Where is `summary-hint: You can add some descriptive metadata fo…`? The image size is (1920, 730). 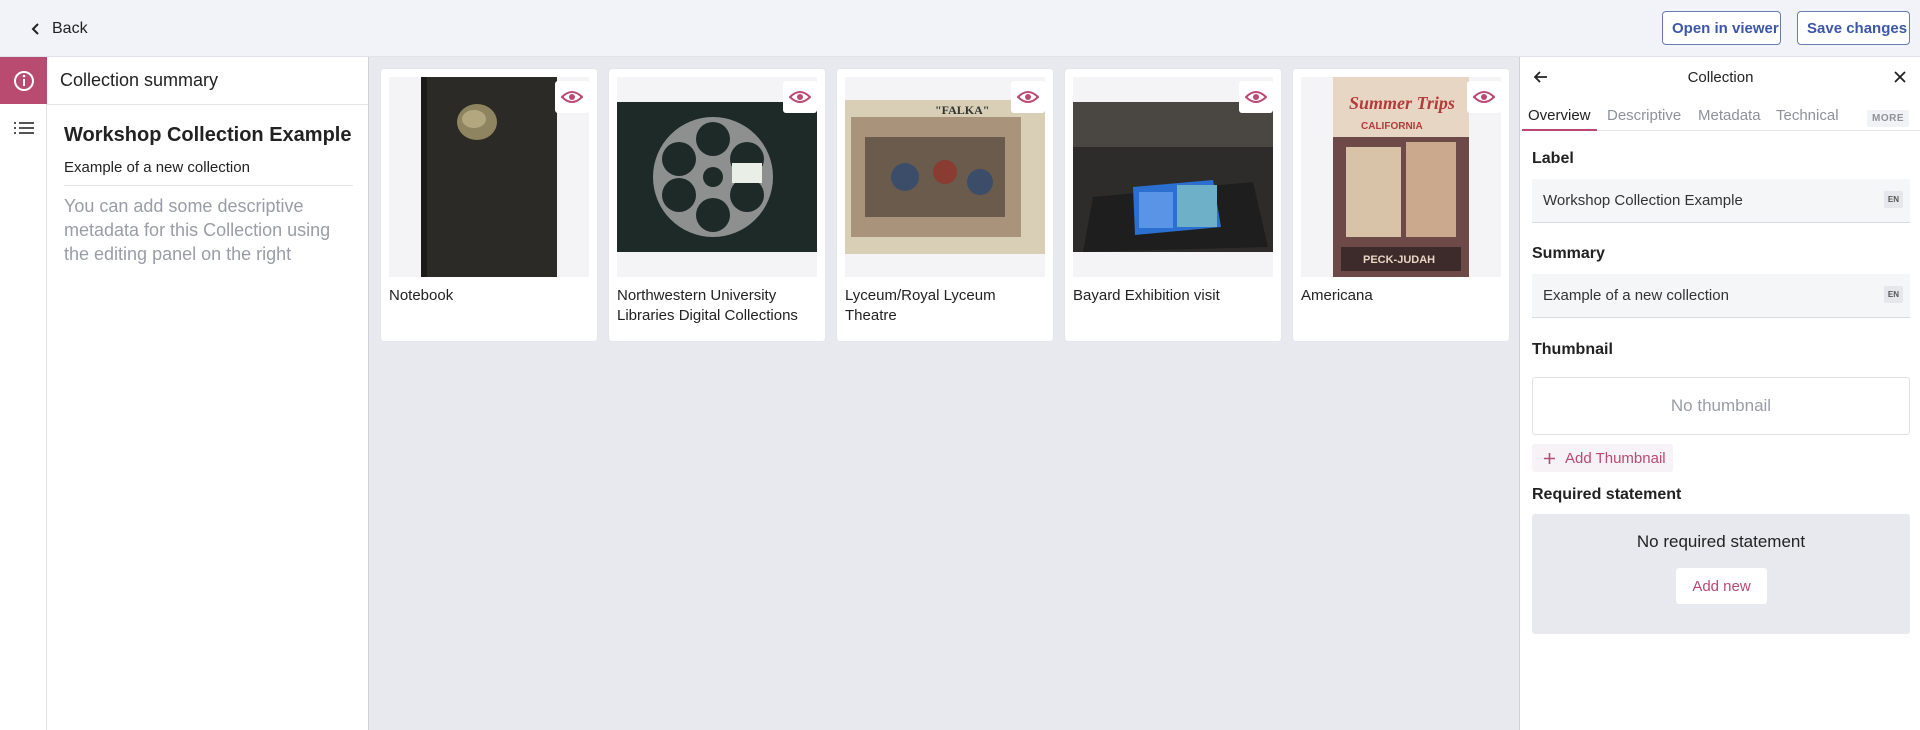
summary-hint: You can add some descriptive metadata fo… is located at coordinates (197, 230).